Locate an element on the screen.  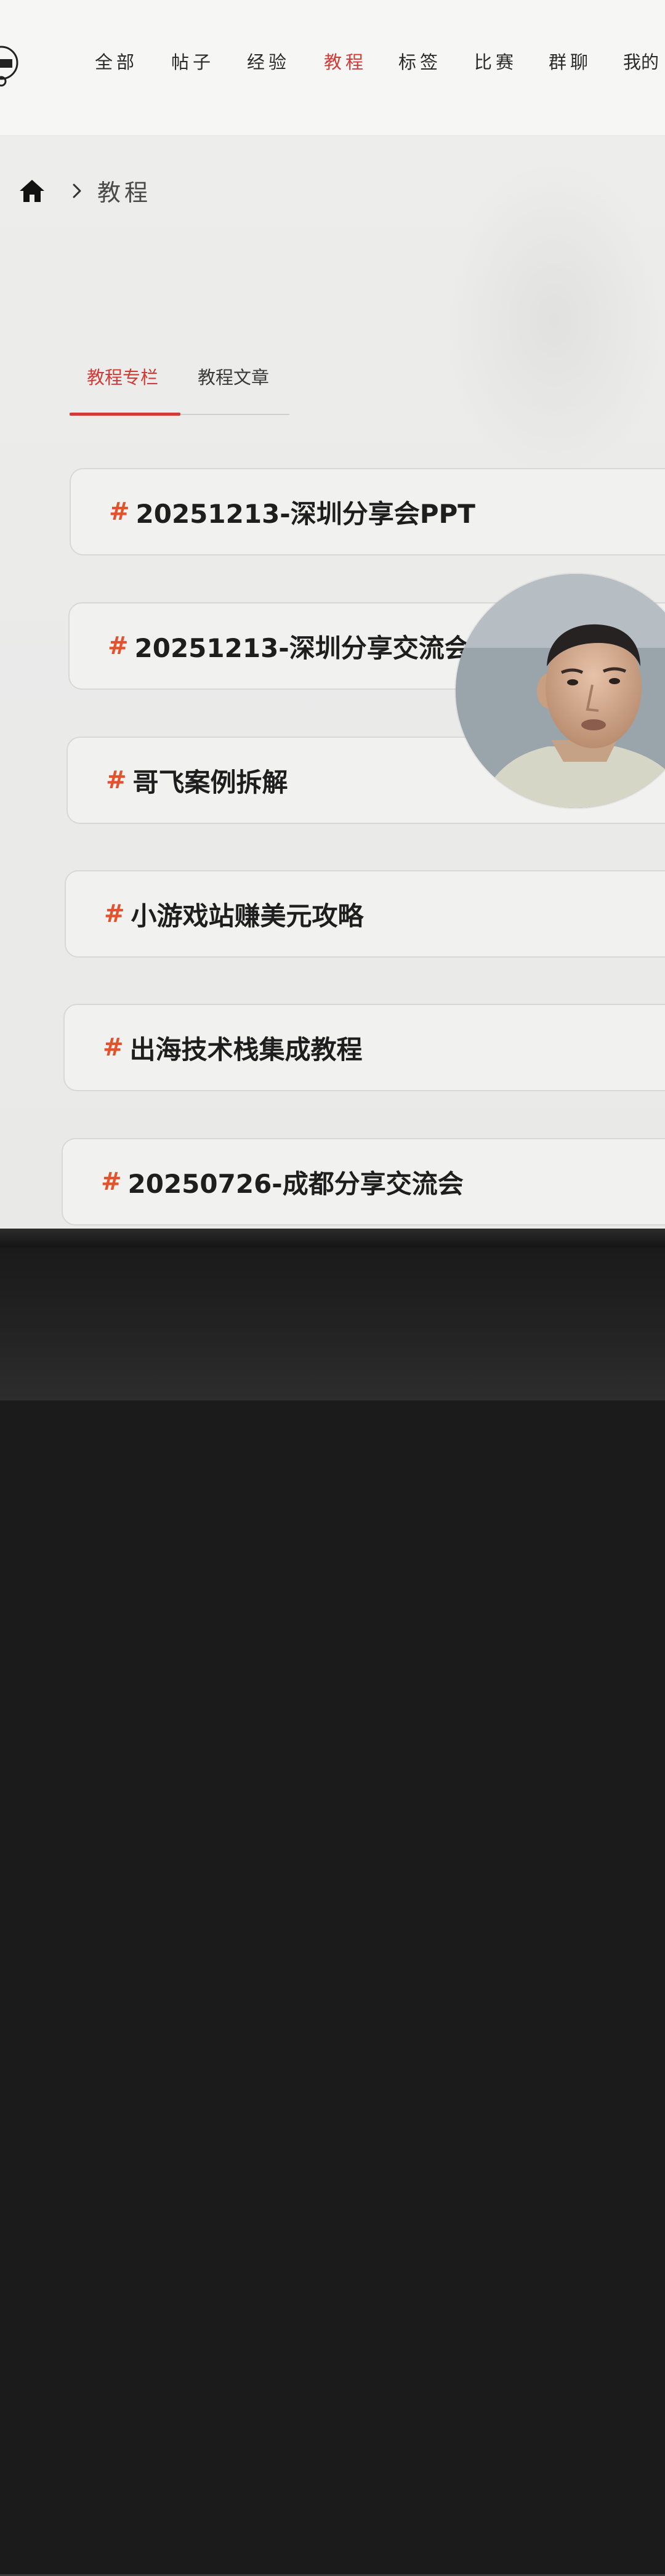
column-card: # 小游戏站赚美元攻略 is located at coordinates (365, 914).